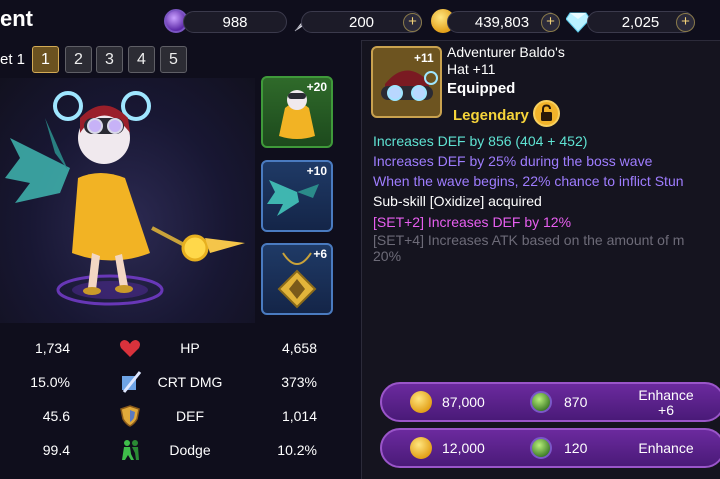 This screenshot has height=479, width=720. What do you see at coordinates (175, 348) in the screenshot?
I see `stat-row-hp: 1,734 HP 4,658` at bounding box center [175, 348].